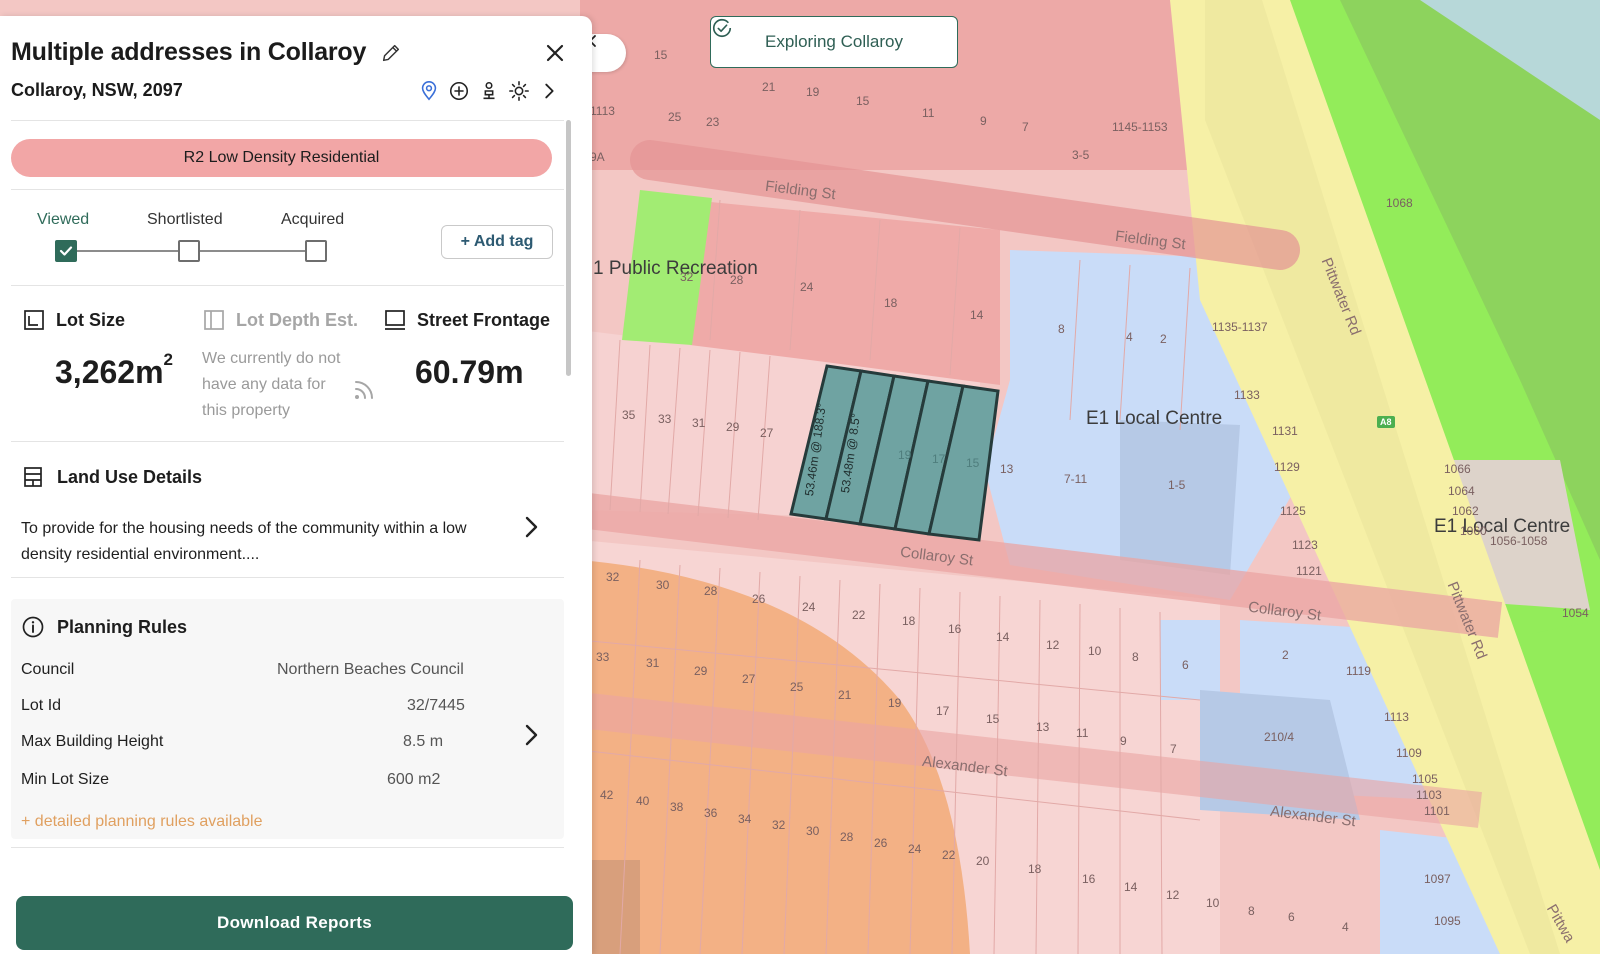 The width and height of the screenshot is (1600, 954). I want to click on street-frontage-icon, so click(395, 320).